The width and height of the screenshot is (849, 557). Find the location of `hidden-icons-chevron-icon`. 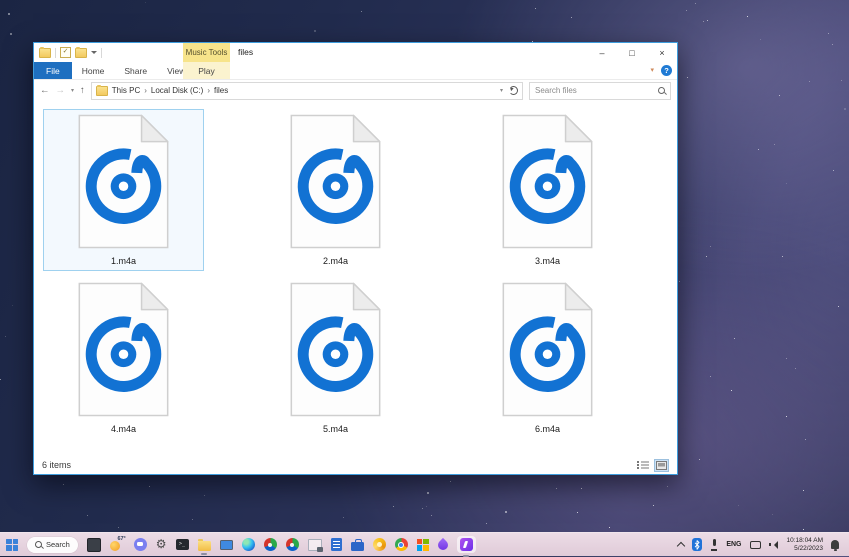

hidden-icons-chevron-icon is located at coordinates (681, 545).